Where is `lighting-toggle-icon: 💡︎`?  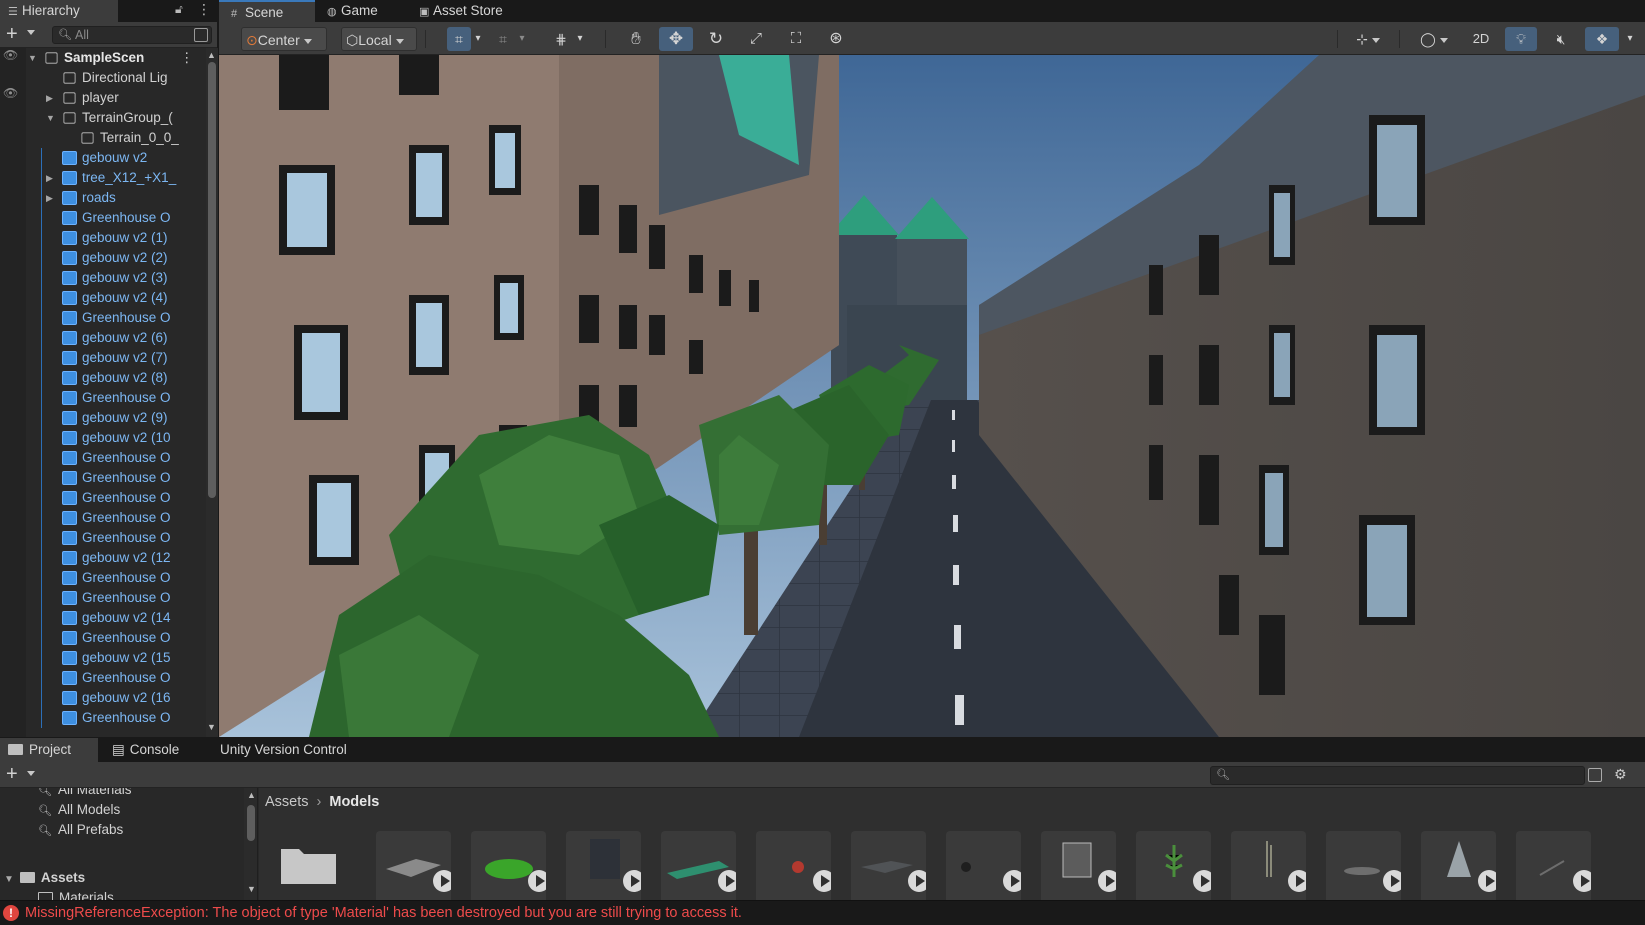 lighting-toggle-icon: 💡︎ is located at coordinates (1521, 39).